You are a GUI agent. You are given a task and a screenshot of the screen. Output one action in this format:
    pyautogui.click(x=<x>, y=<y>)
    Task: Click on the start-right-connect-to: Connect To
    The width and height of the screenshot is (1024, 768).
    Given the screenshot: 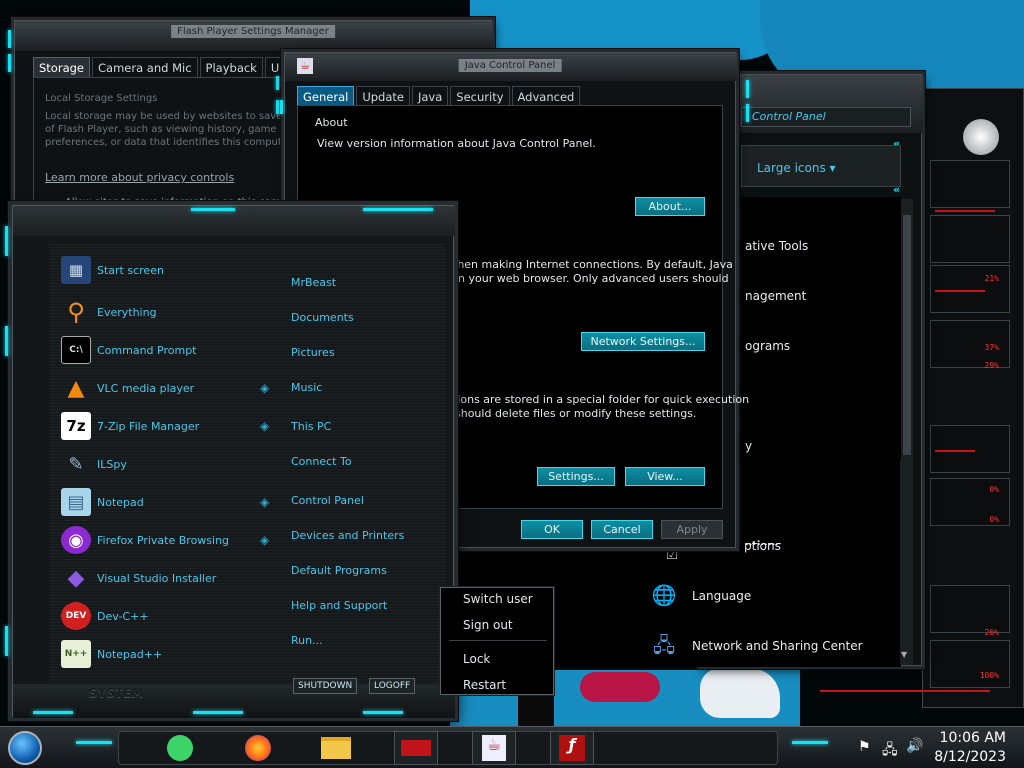 What is the action you would take?
    pyautogui.click(x=321, y=461)
    